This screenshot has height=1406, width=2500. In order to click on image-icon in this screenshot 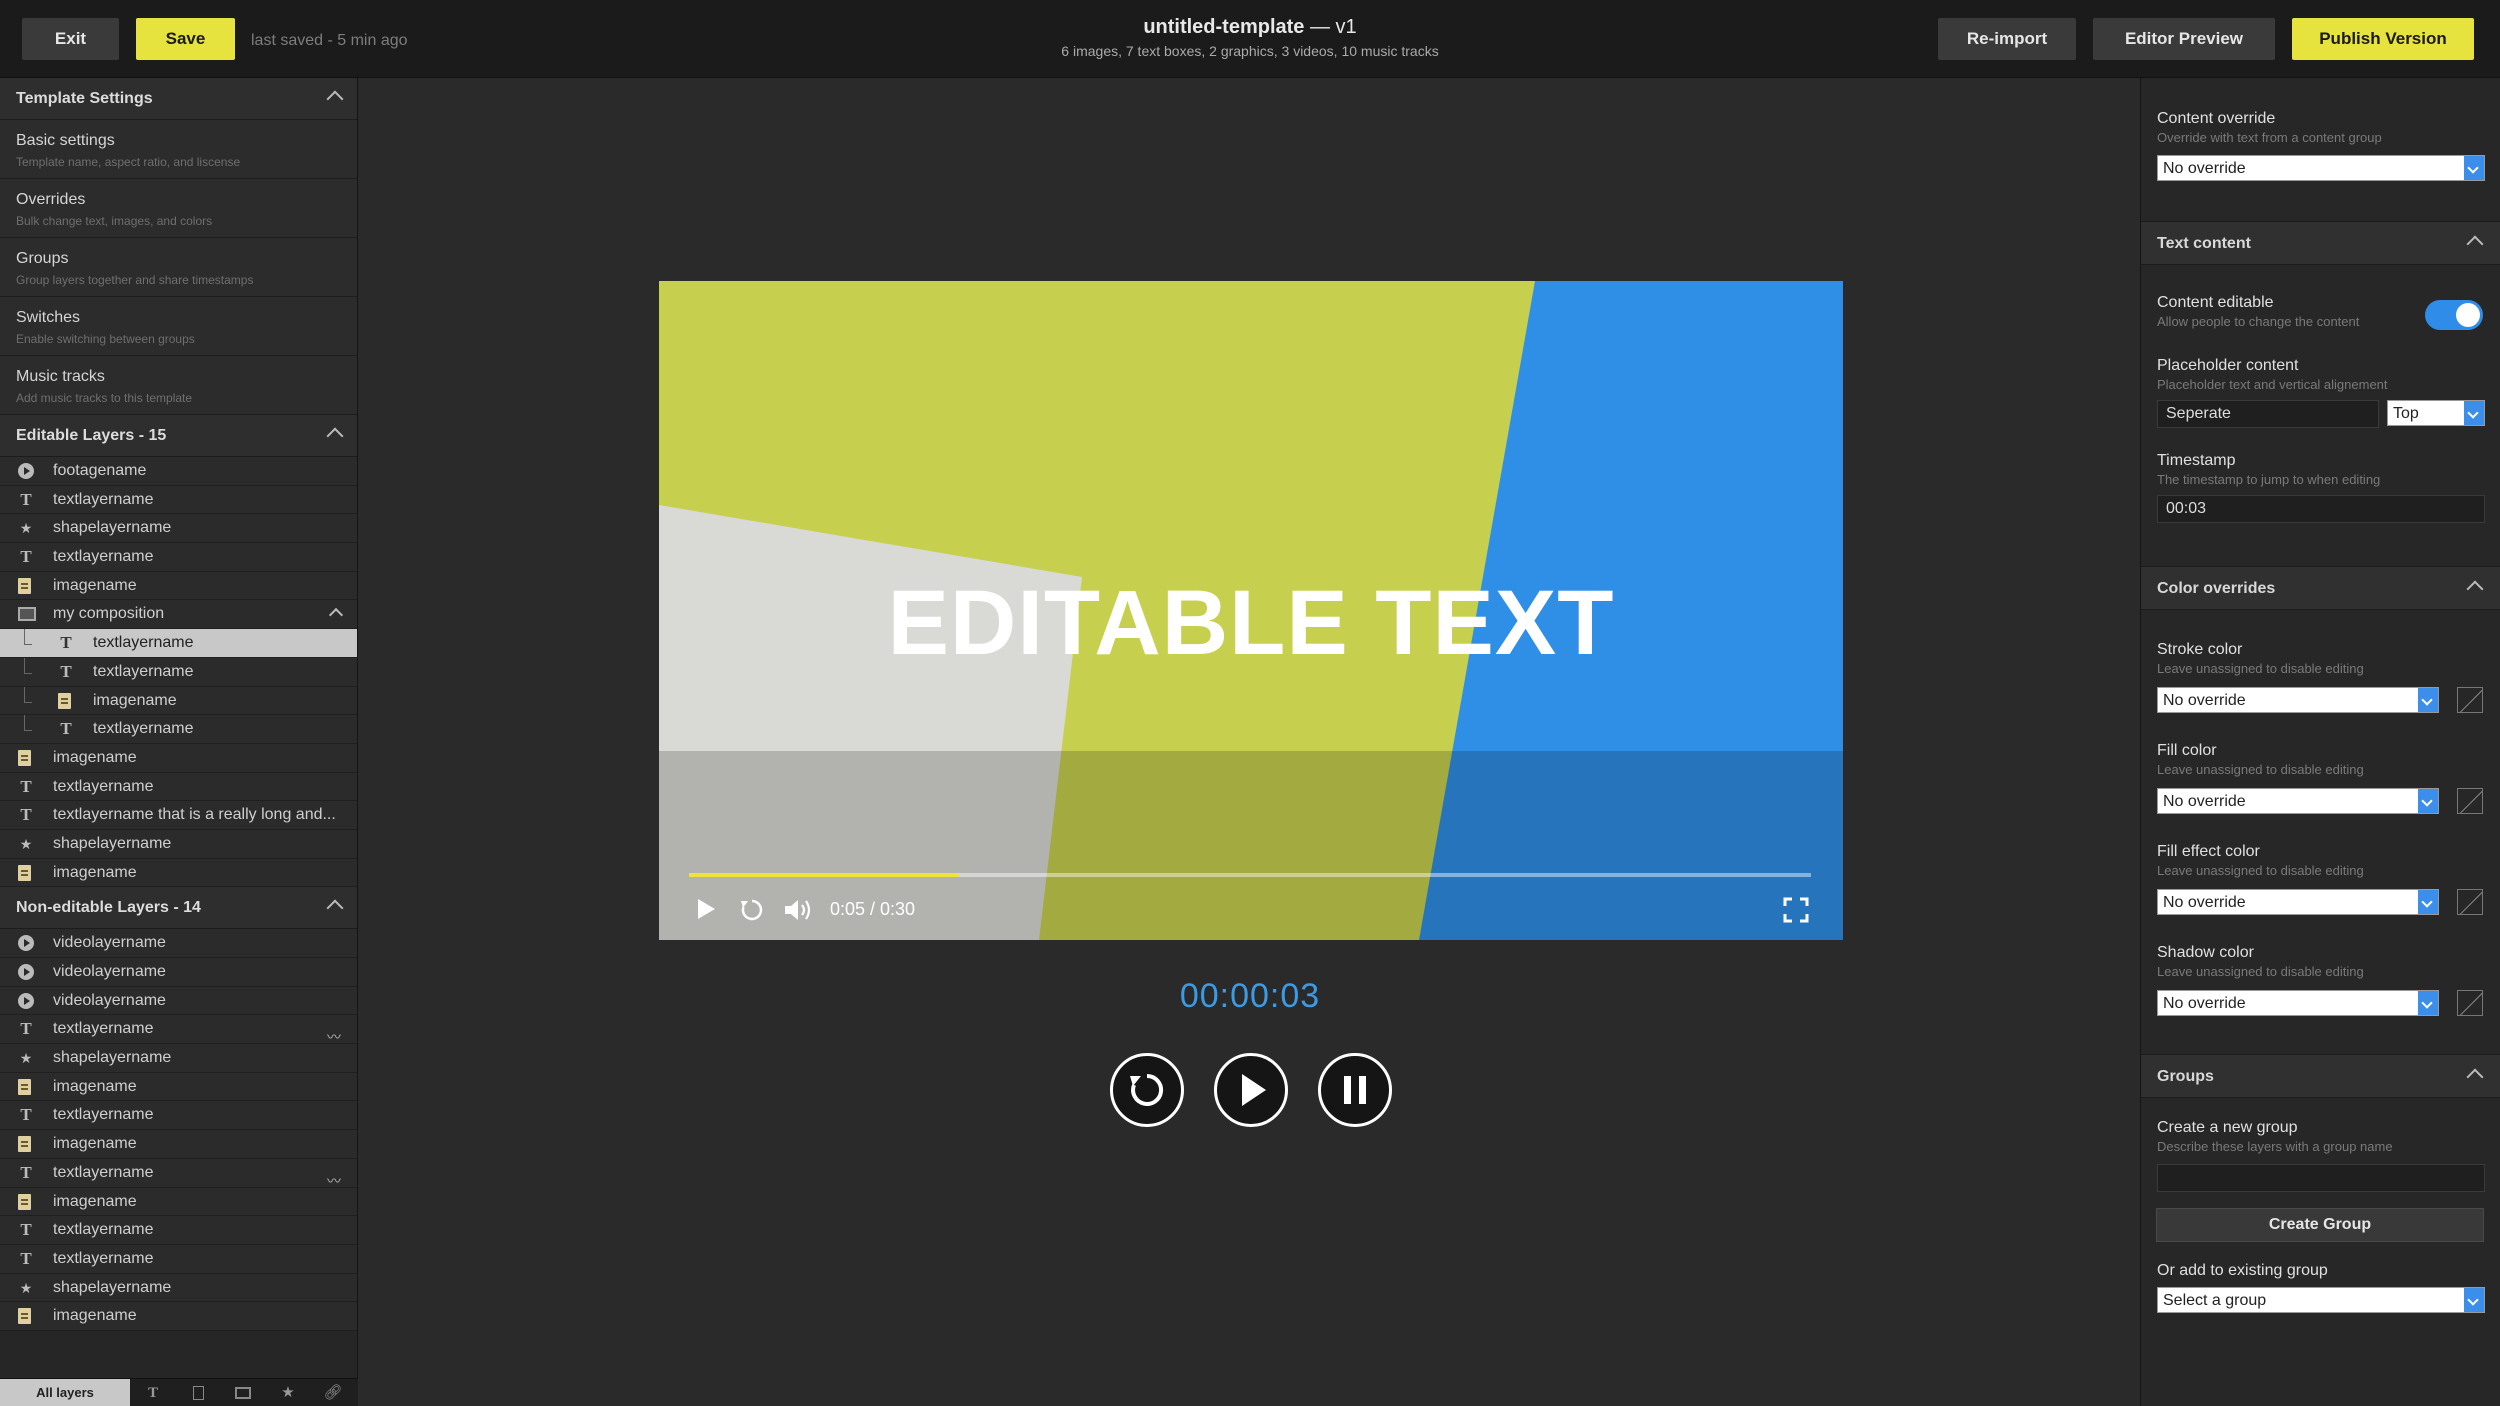, I will do `click(24, 757)`.